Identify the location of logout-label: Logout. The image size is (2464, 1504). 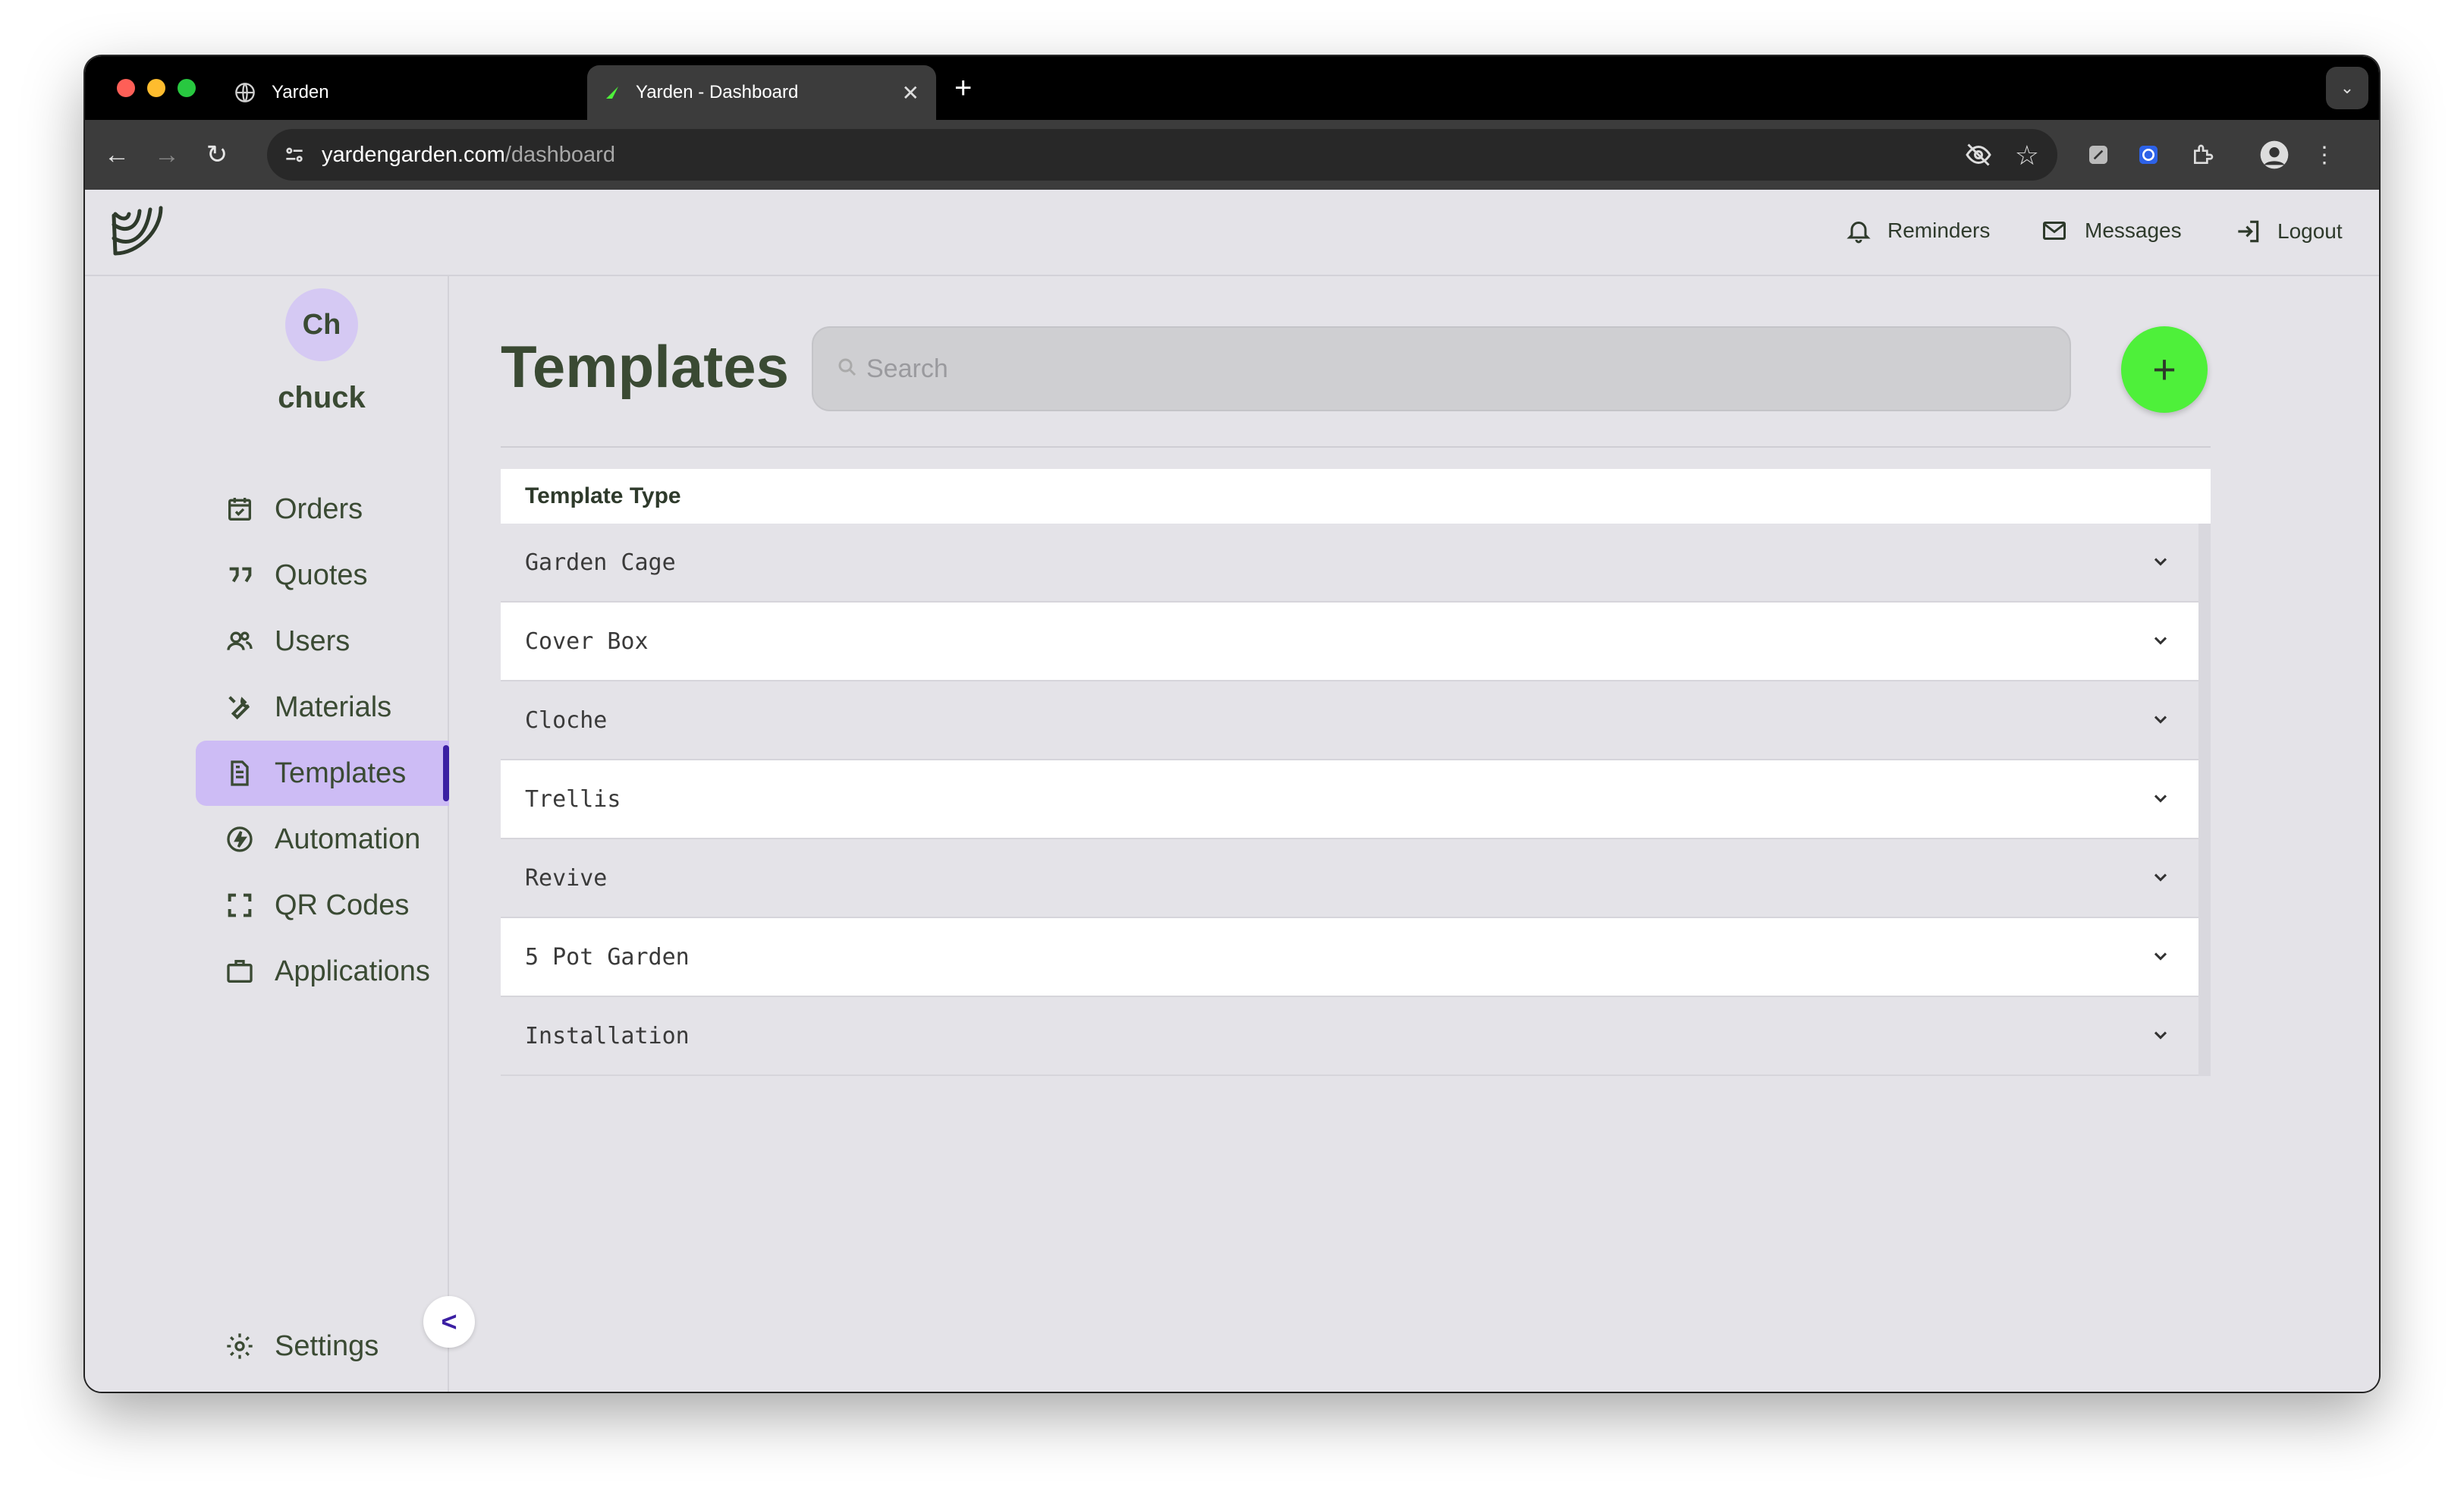
(2310, 231).